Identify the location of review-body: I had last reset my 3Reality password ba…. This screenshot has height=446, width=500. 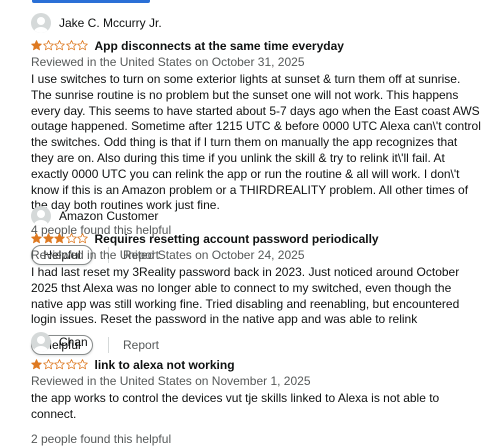
(245, 296).